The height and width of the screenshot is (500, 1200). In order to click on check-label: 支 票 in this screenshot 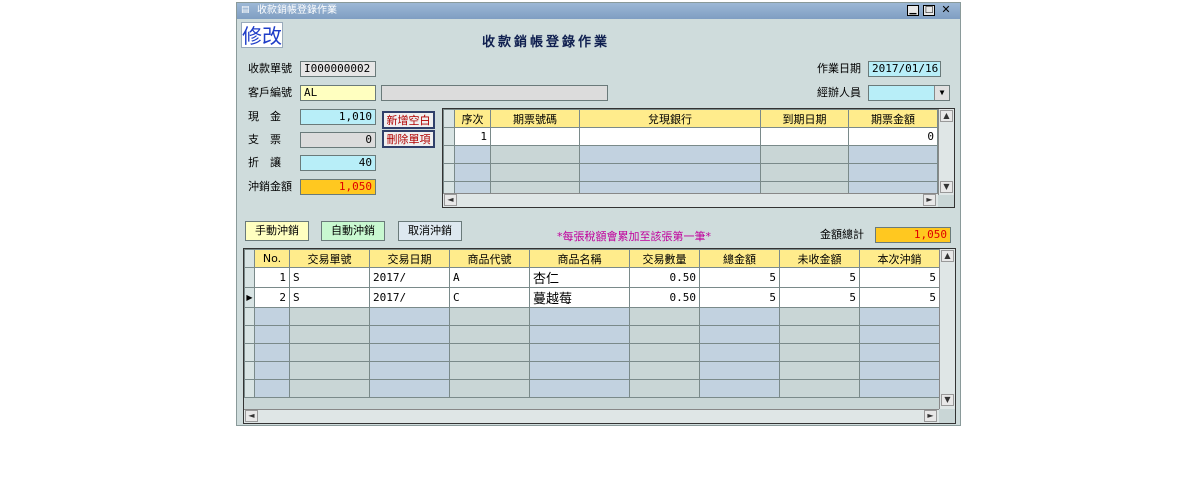, I will do `click(264, 139)`.